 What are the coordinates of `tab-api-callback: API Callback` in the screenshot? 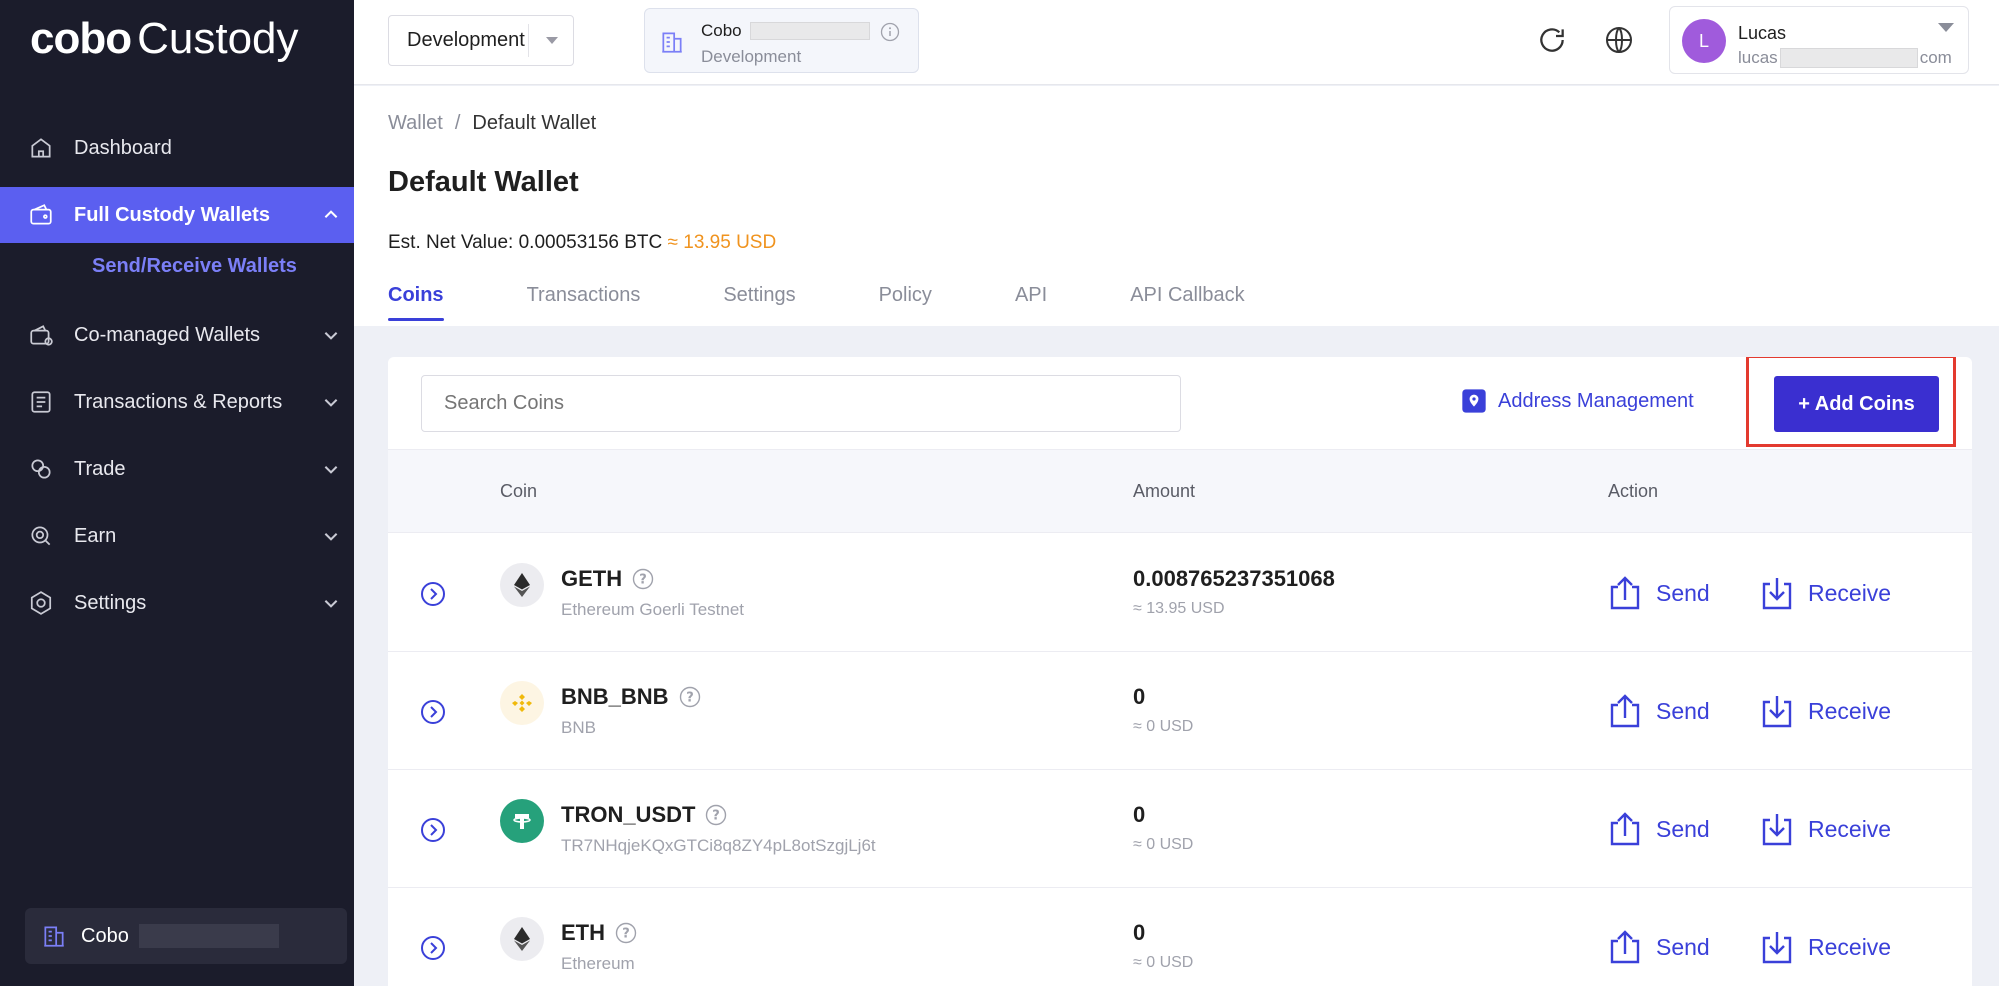 It's located at (1187, 302).